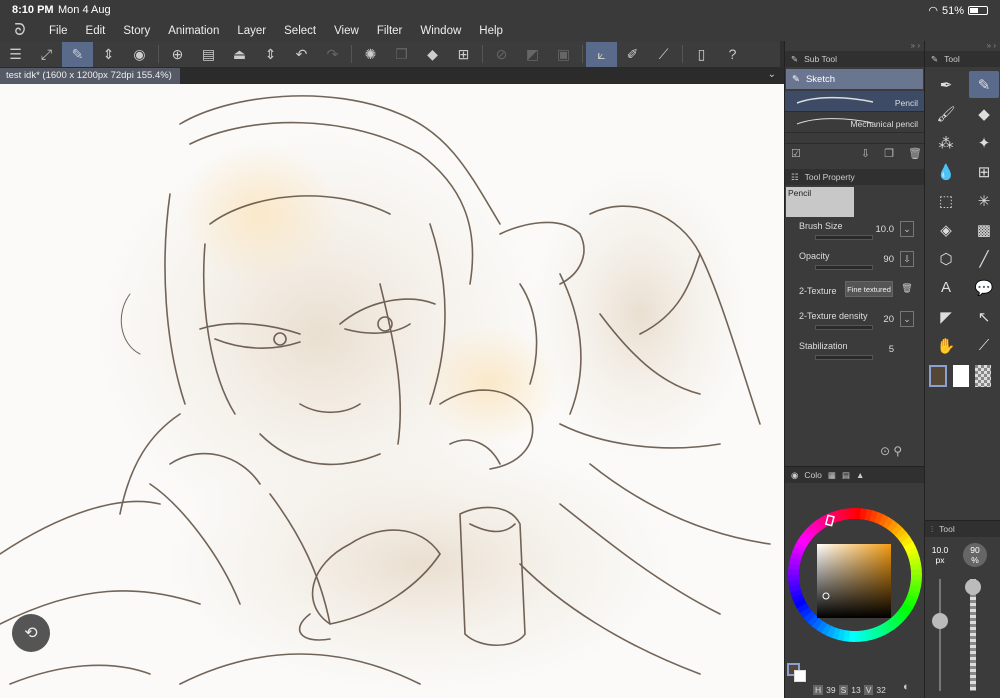 This screenshot has height=698, width=1000. Describe the element at coordinates (946, 171) in the screenshot. I see `blend-tool-icon: 💧` at that location.